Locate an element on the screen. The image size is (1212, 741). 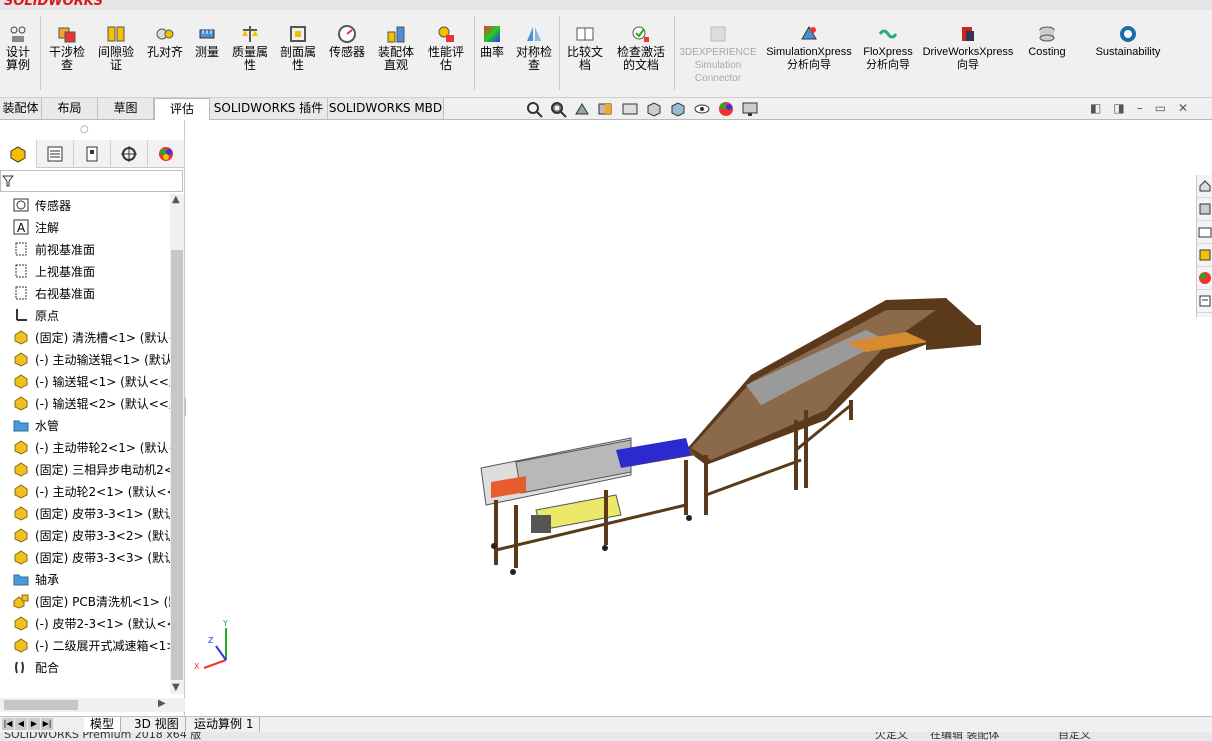
scroll-up-icon: ▲ is located at coordinates (176, 199).